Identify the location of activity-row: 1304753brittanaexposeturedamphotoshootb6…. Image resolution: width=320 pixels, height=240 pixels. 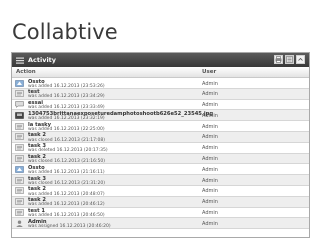
(160, 116).